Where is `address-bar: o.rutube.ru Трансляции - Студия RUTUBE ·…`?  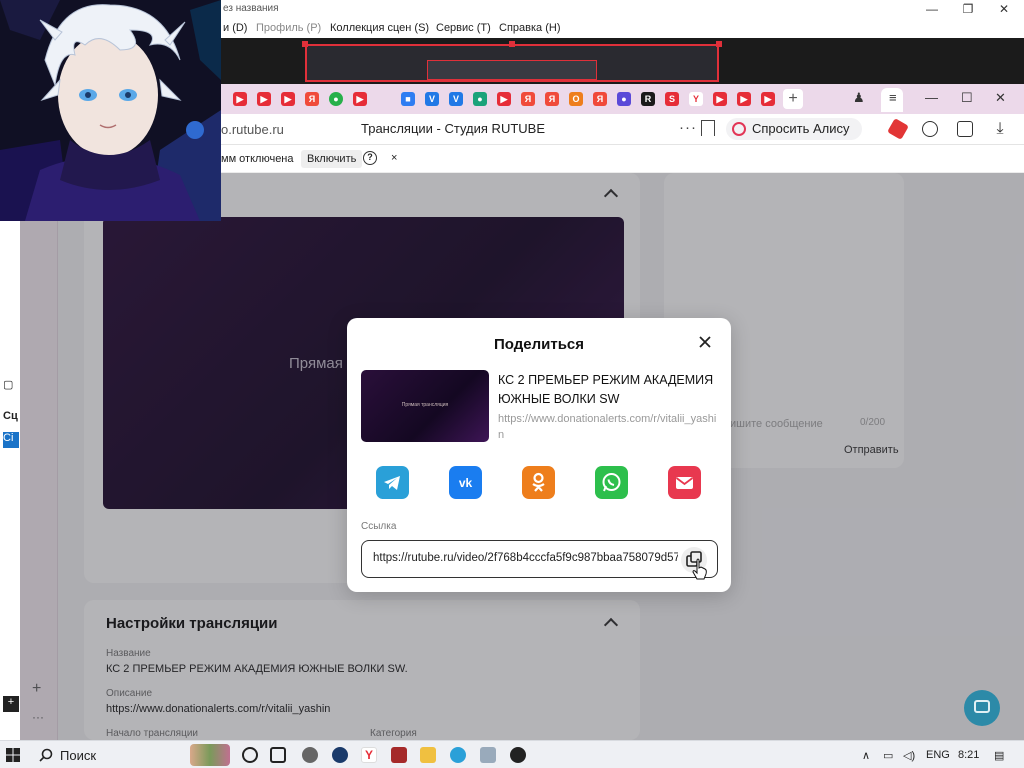
address-bar: o.rutube.ru Трансляции - Студия RUTUBE ·… is located at coordinates (622, 136).